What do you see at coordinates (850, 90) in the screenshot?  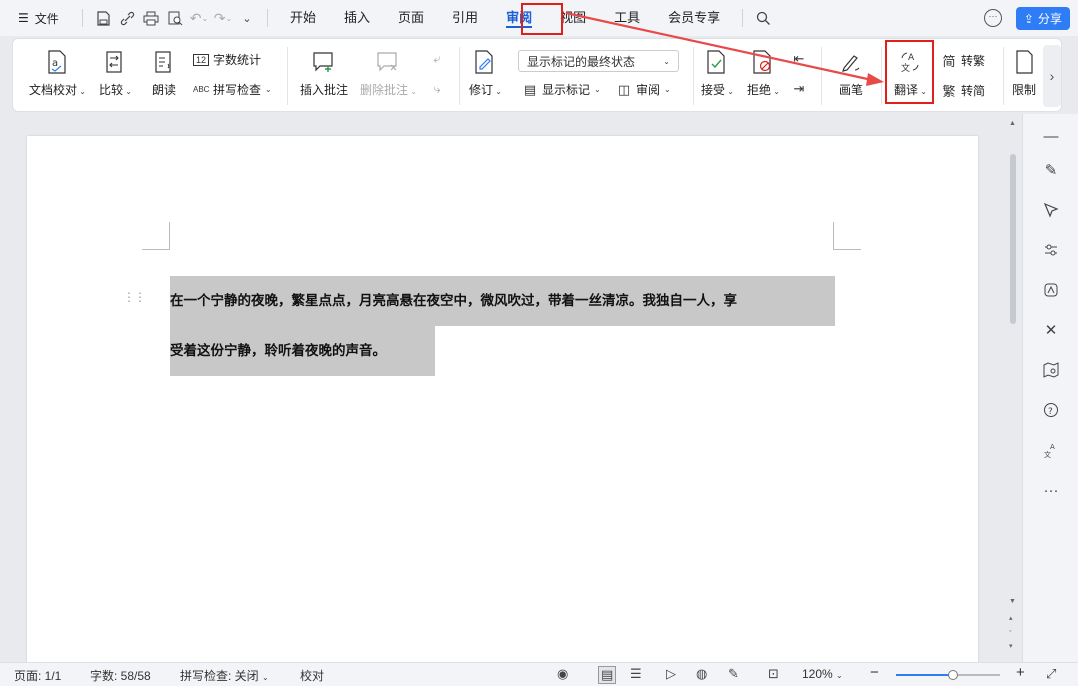 I see `pen-label: 画笔` at bounding box center [850, 90].